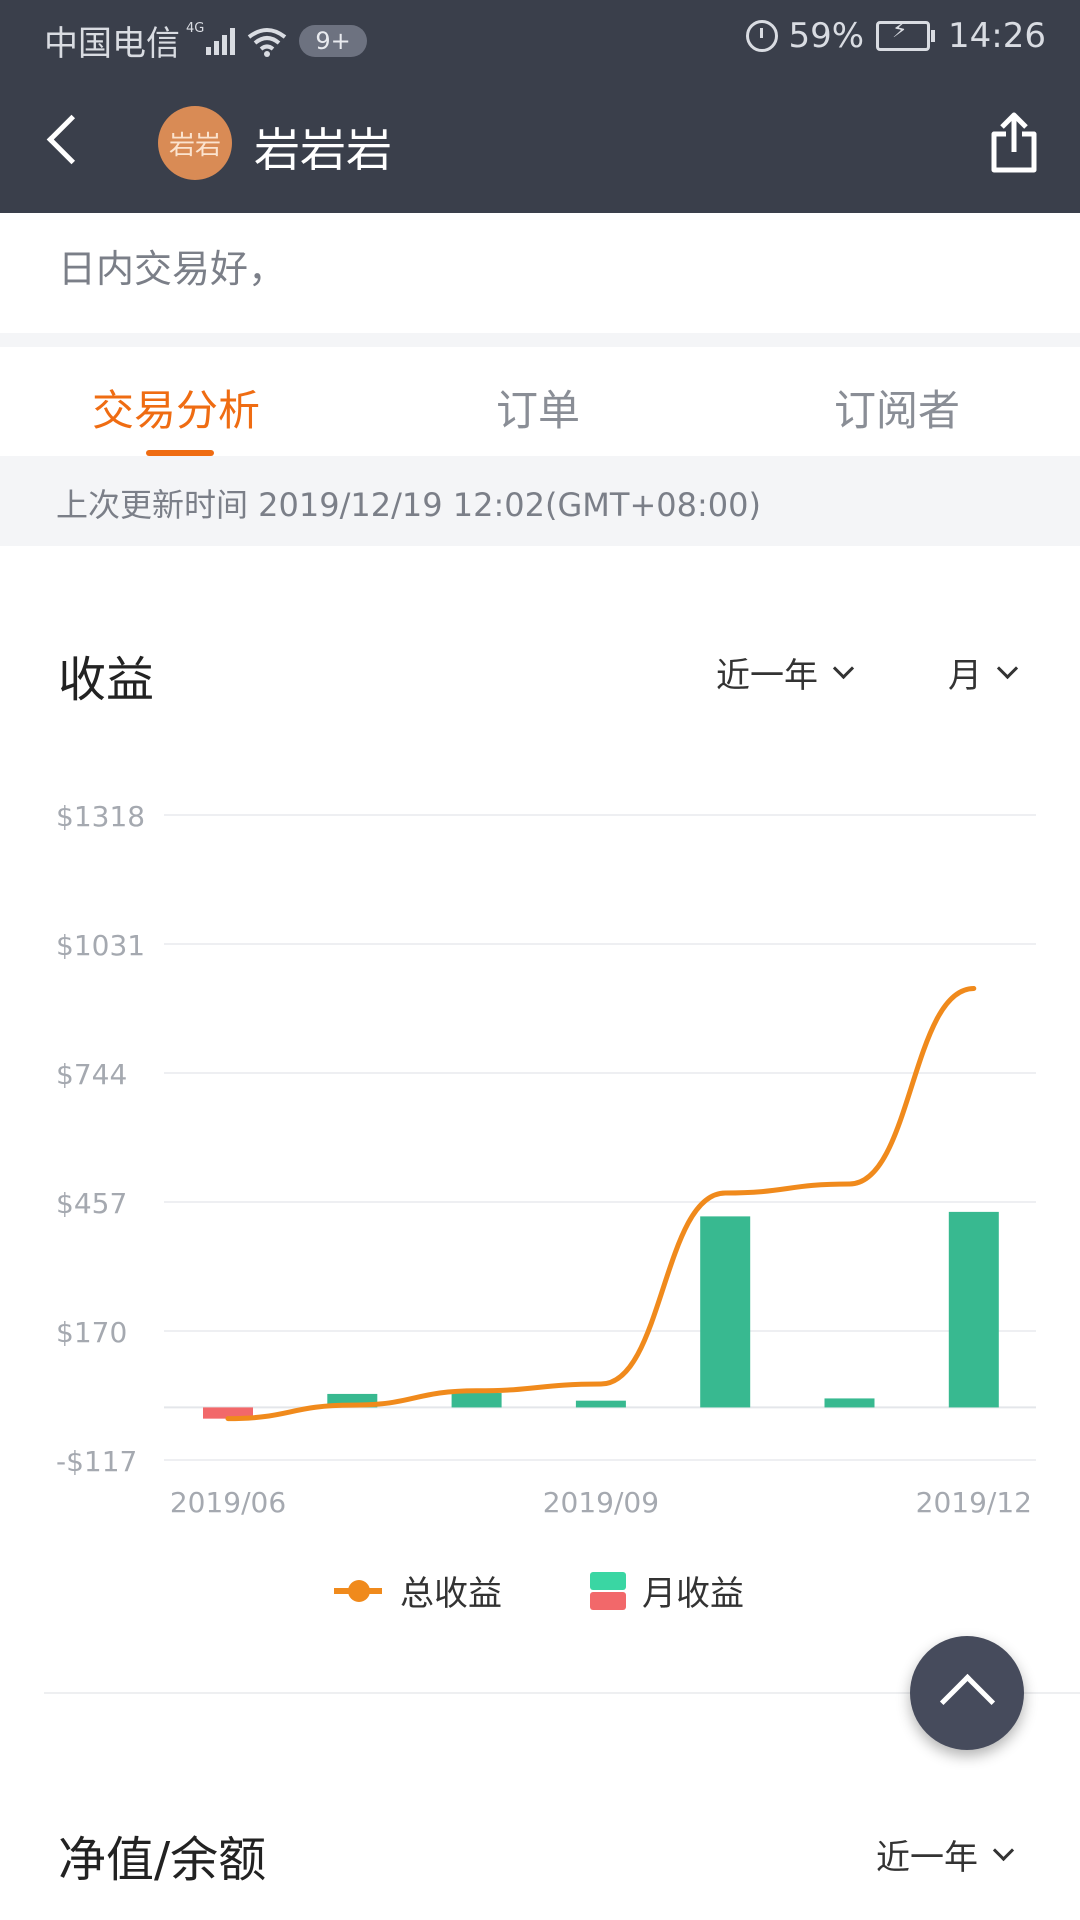  Describe the element at coordinates (897, 407) in the screenshot. I see `tab-subscribers: 订阅者` at that location.